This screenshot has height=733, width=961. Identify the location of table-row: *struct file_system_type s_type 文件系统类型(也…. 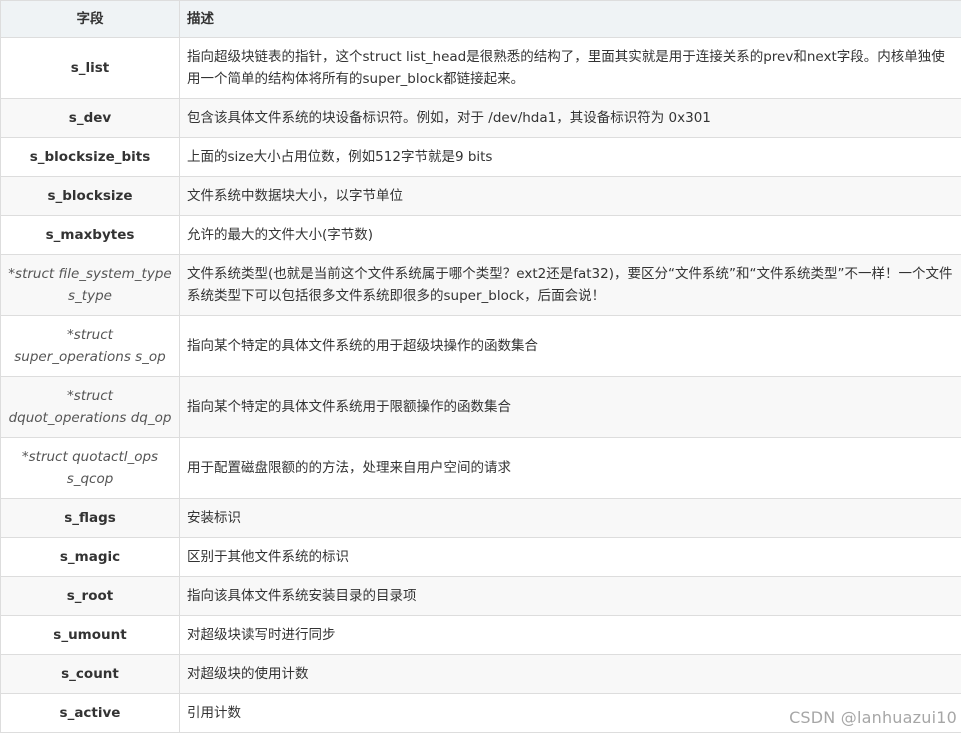
(481, 285).